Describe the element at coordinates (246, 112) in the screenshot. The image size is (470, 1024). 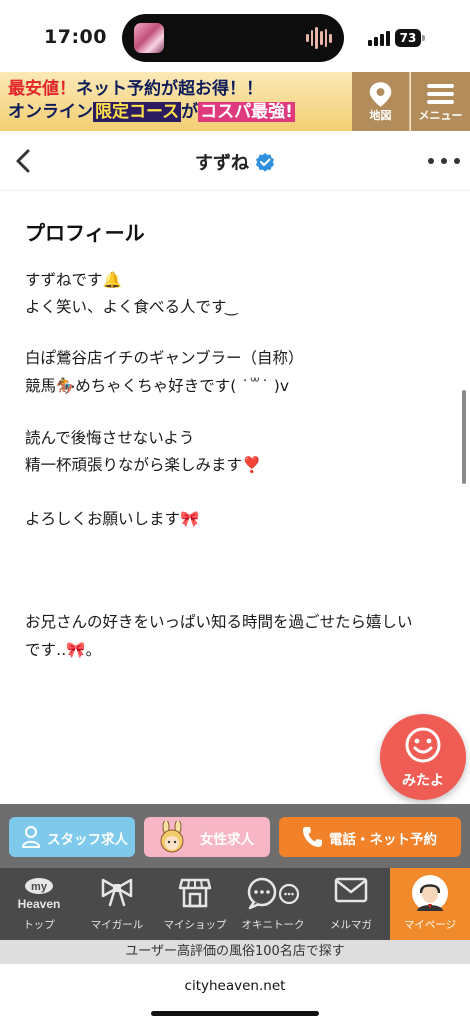
I see `banner-best-value: コスパ最強!` at that location.